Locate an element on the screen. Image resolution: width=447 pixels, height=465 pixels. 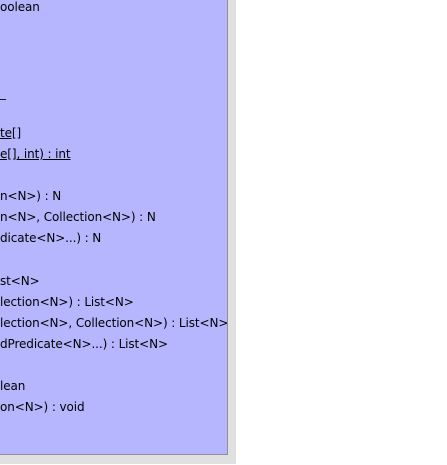
operation-line: dPredicate<N>...) : List<N> is located at coordinates (84, 344).